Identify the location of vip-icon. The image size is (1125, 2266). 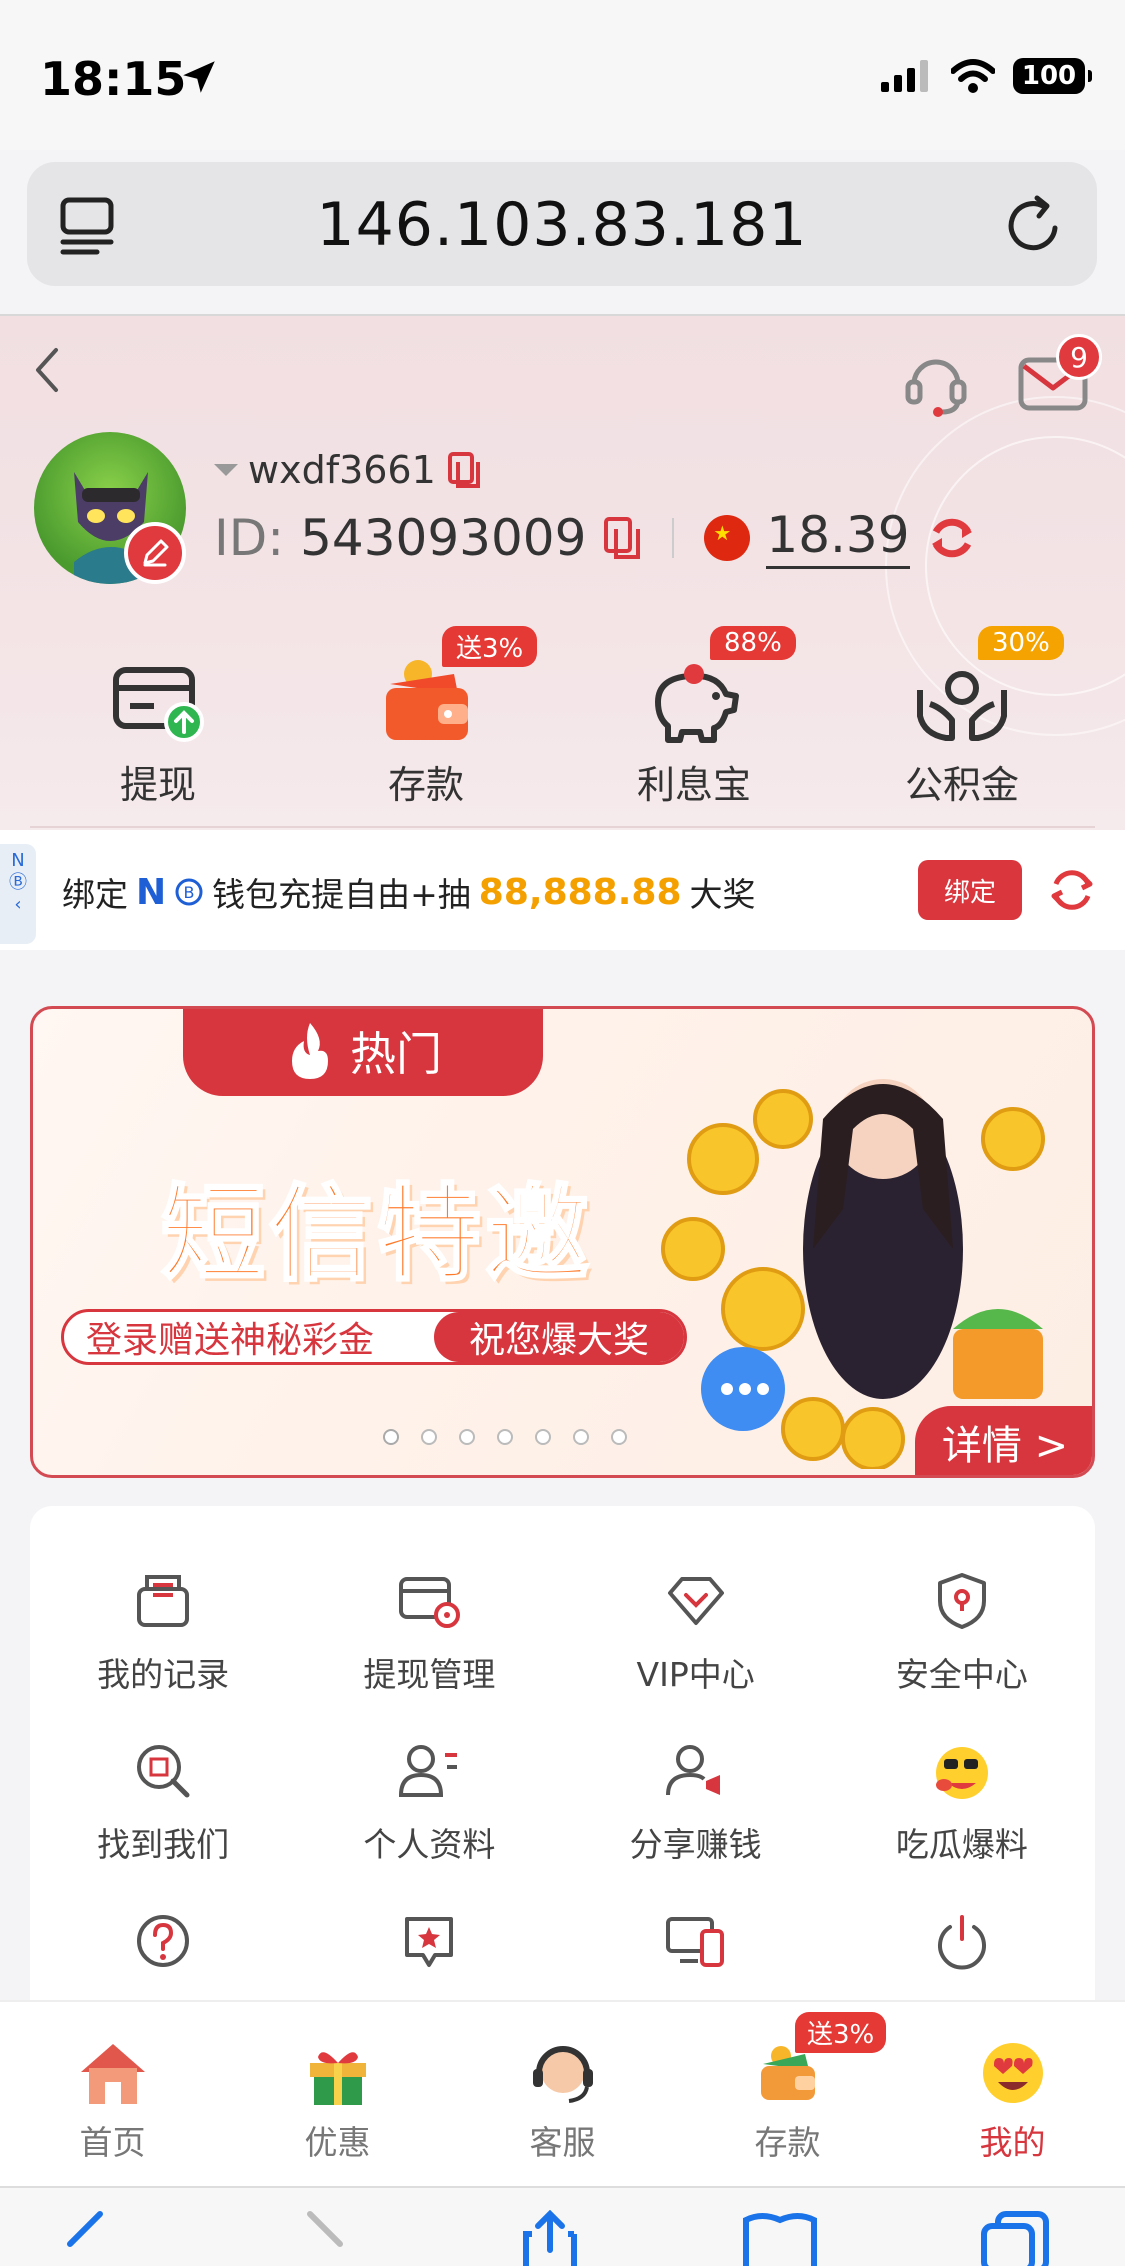
(695, 1601).